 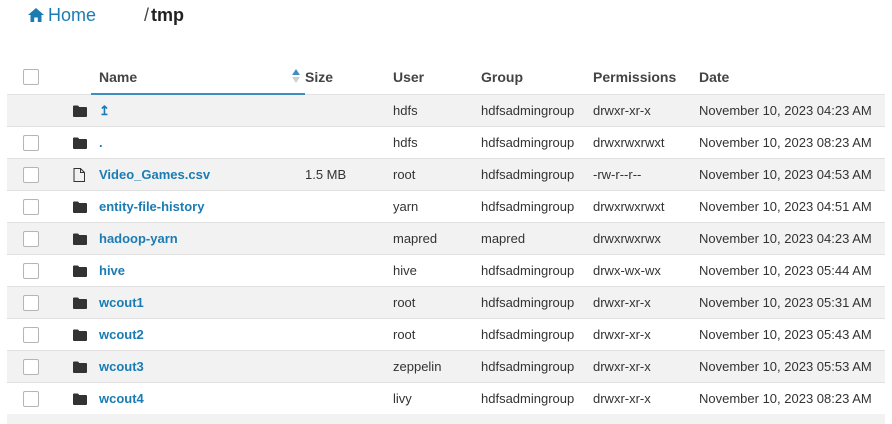 I want to click on permissions-cell: drwxrwxrwxt, so click(x=646, y=206).